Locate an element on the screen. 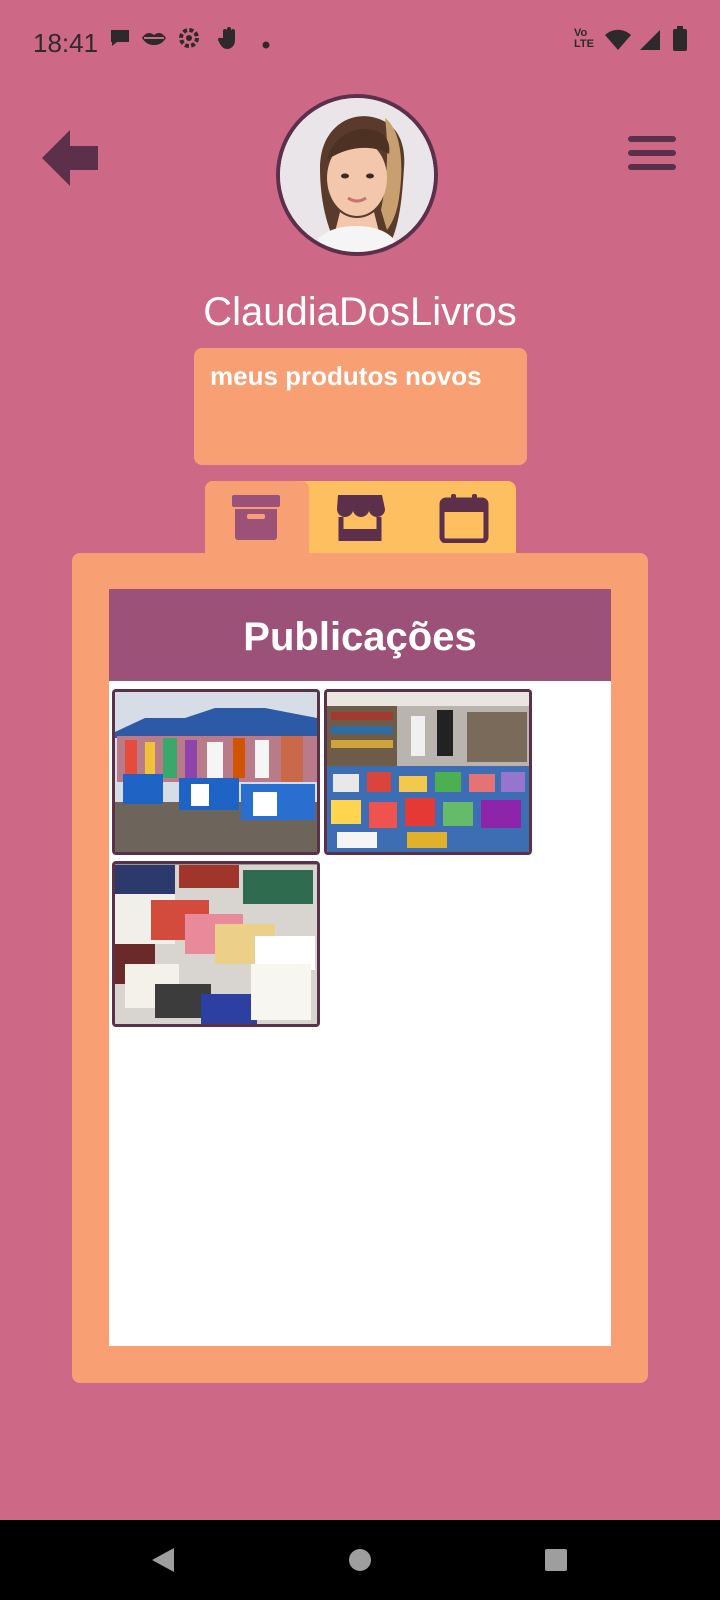 This screenshot has height=1600, width=720. battery-icon is located at coordinates (680, 41).